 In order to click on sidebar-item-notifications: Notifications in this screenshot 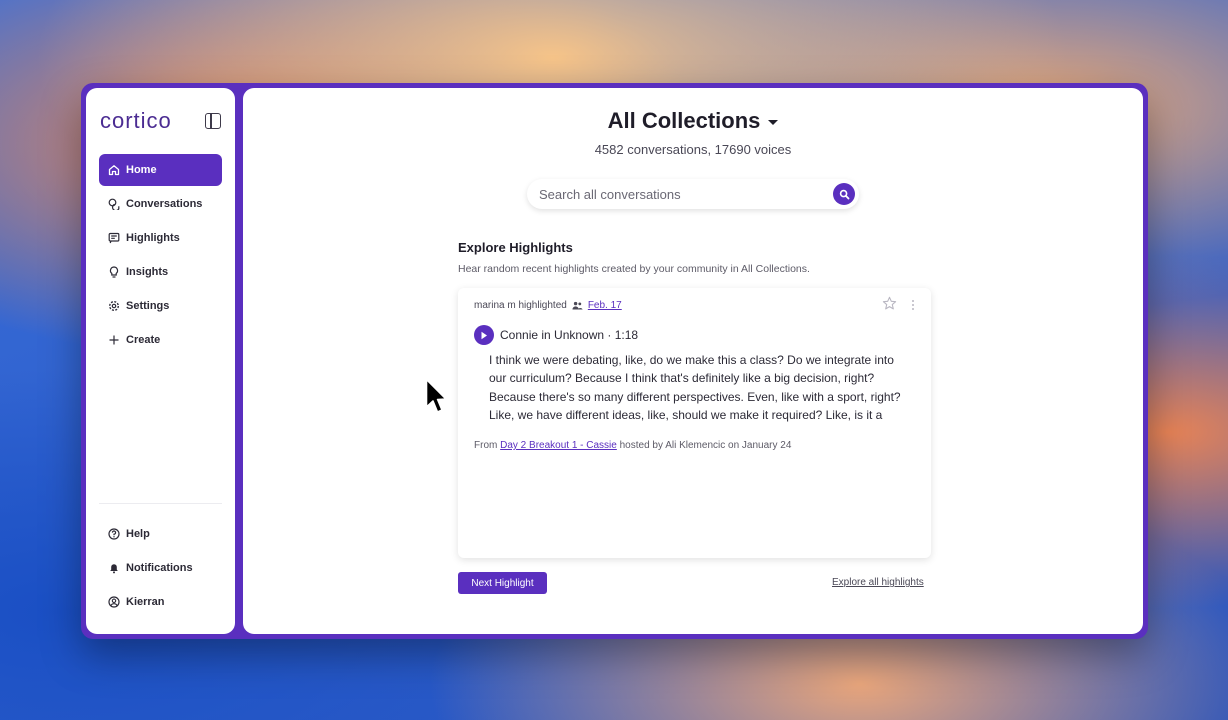, I will do `click(160, 568)`.